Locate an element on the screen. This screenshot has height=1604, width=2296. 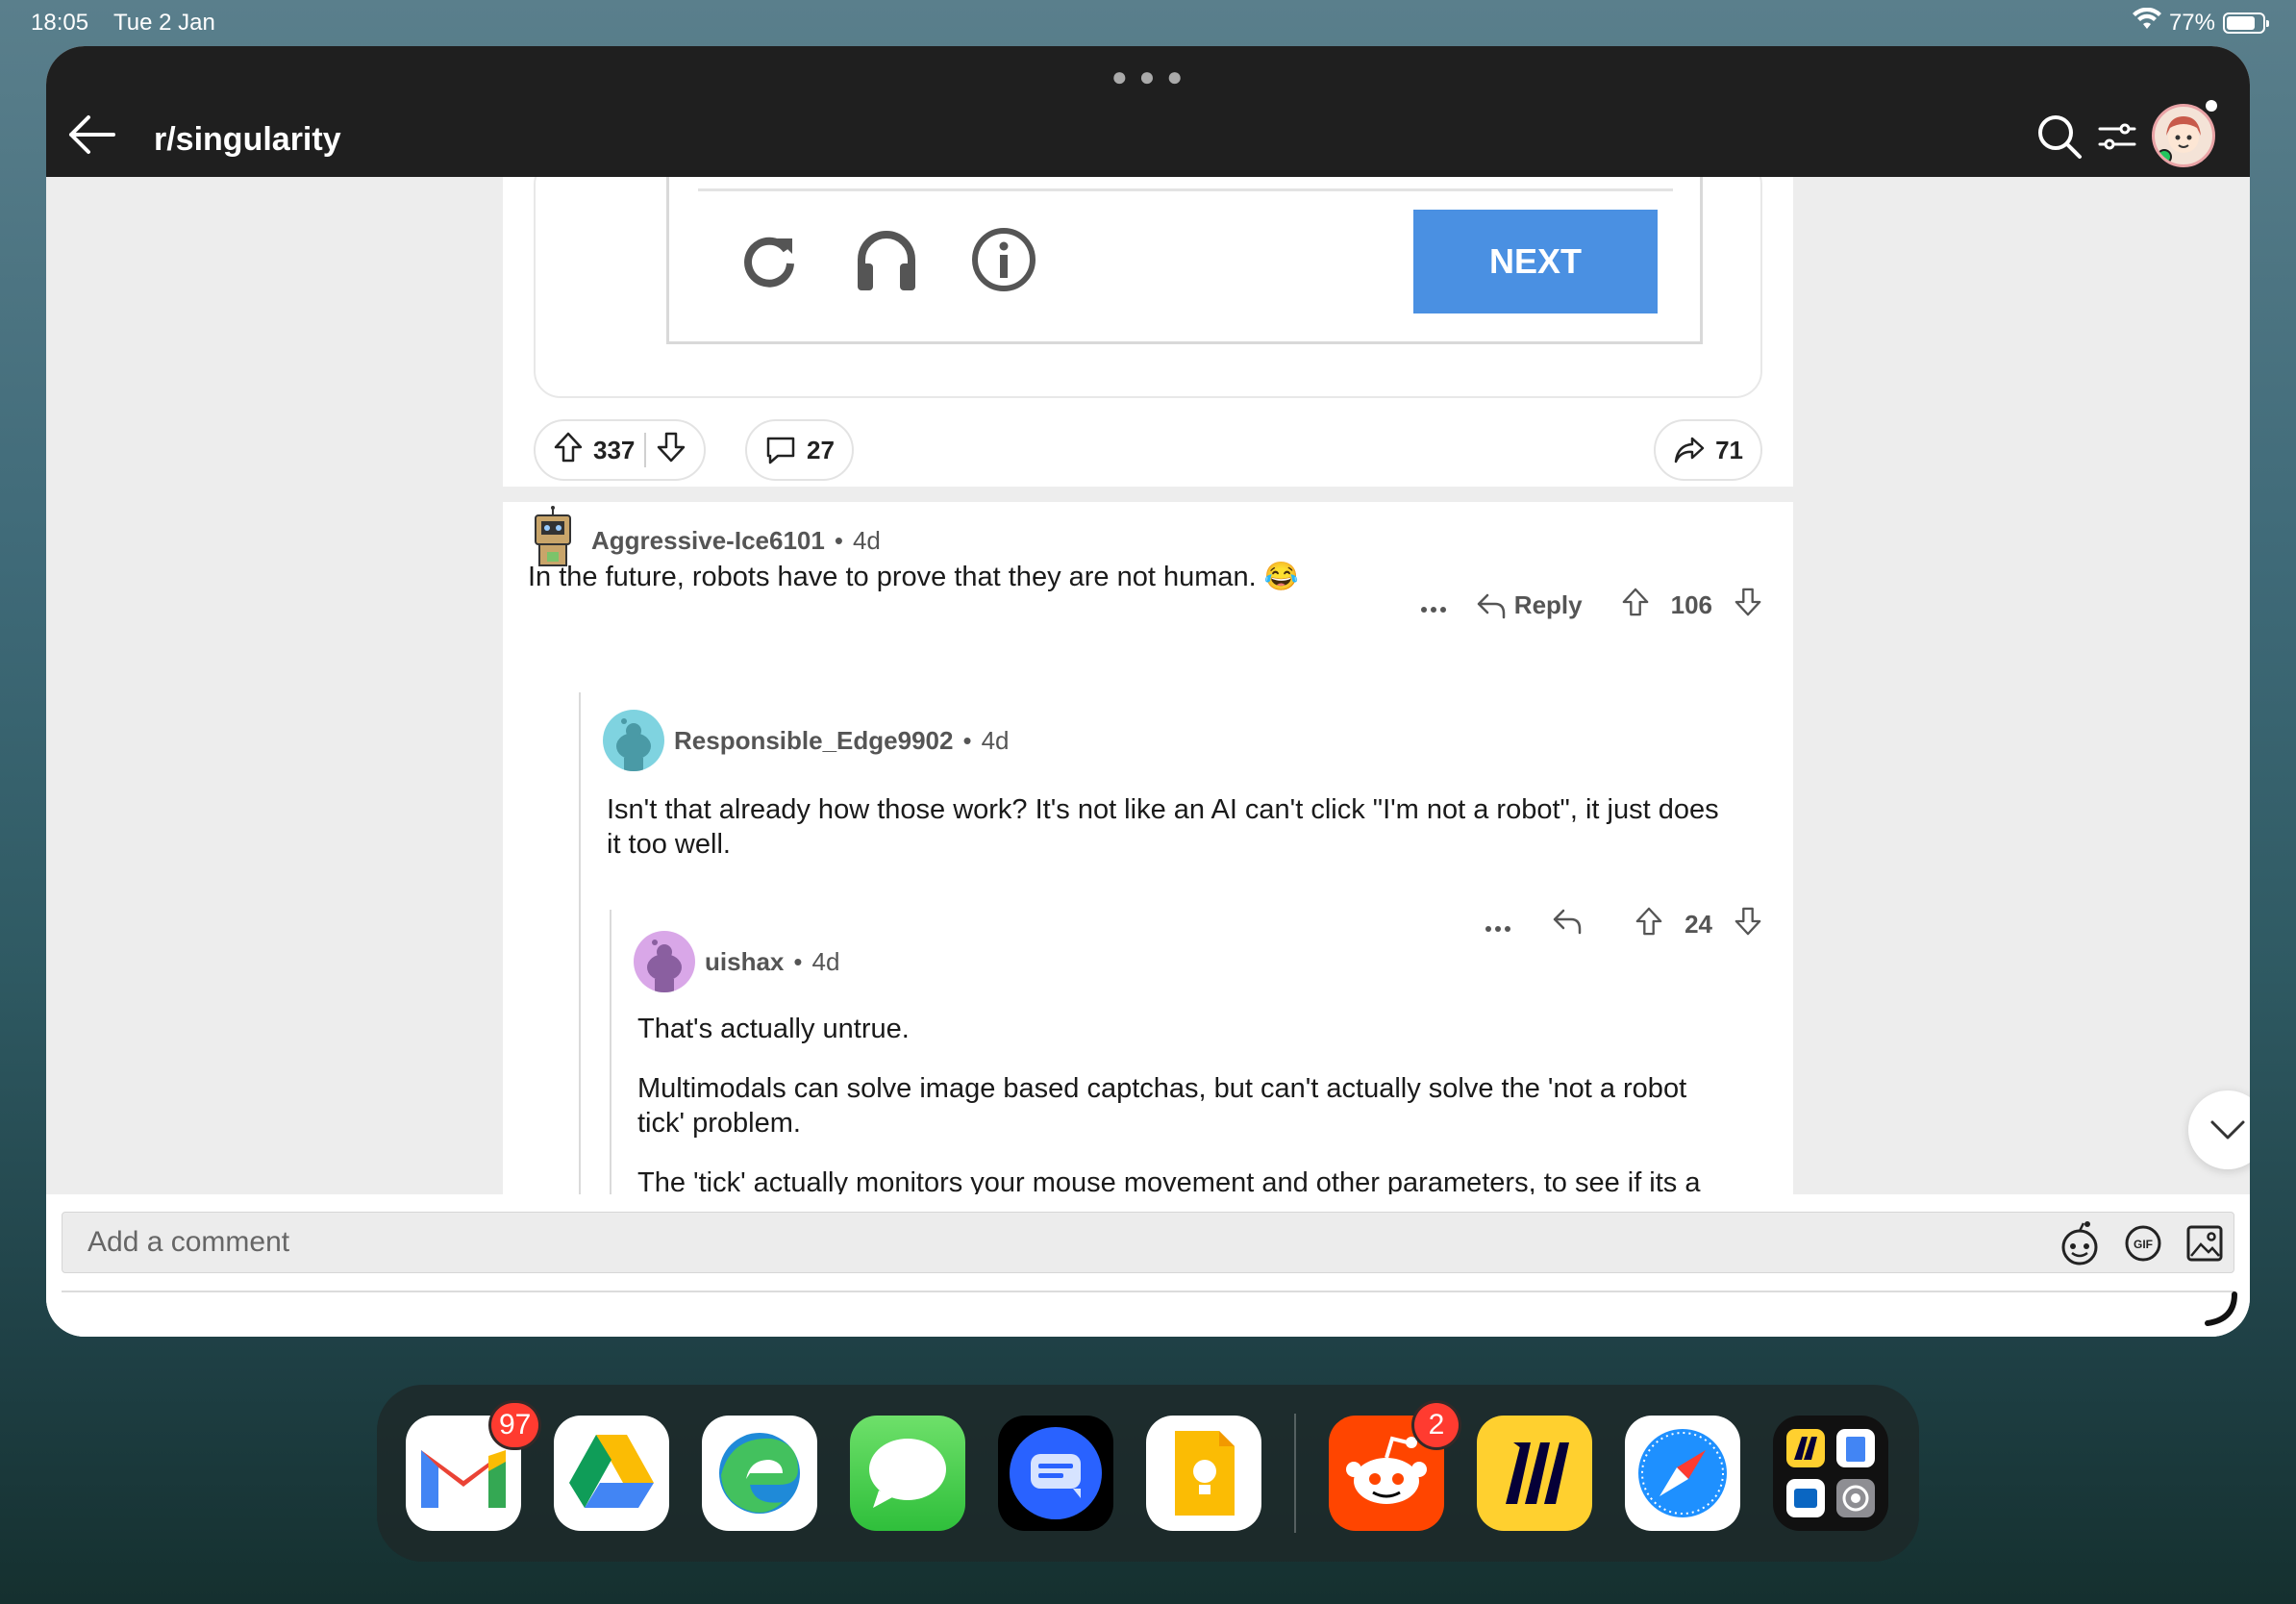
info-icon is located at coordinates (1003, 259).